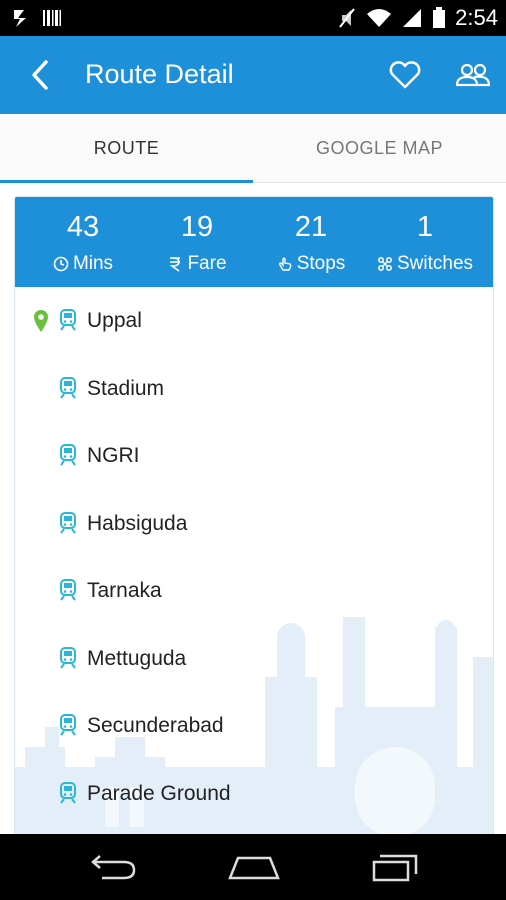 The width and height of the screenshot is (506, 900). What do you see at coordinates (435, 263) in the screenshot?
I see `switches-label: Switches` at bounding box center [435, 263].